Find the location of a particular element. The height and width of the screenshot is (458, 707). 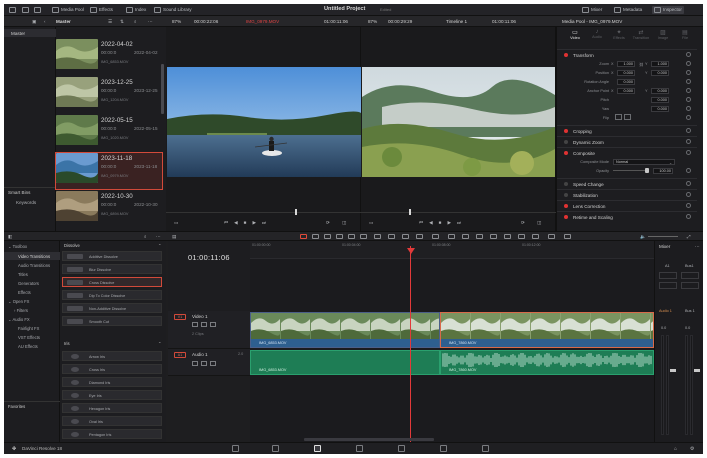

search-icon: ⌕ is located at coordinates (135, 21).